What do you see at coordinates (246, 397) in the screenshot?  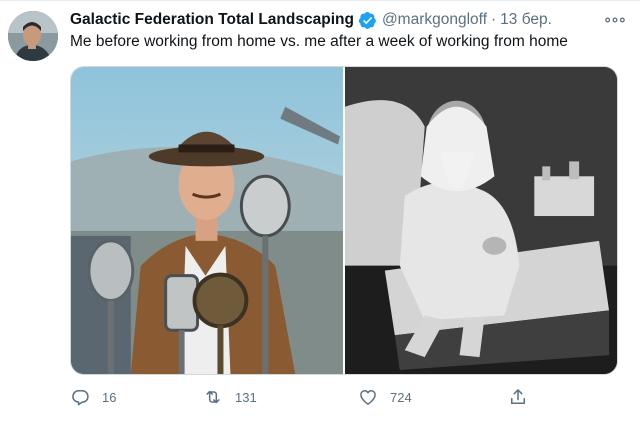 I see `retweet-count: 131` at bounding box center [246, 397].